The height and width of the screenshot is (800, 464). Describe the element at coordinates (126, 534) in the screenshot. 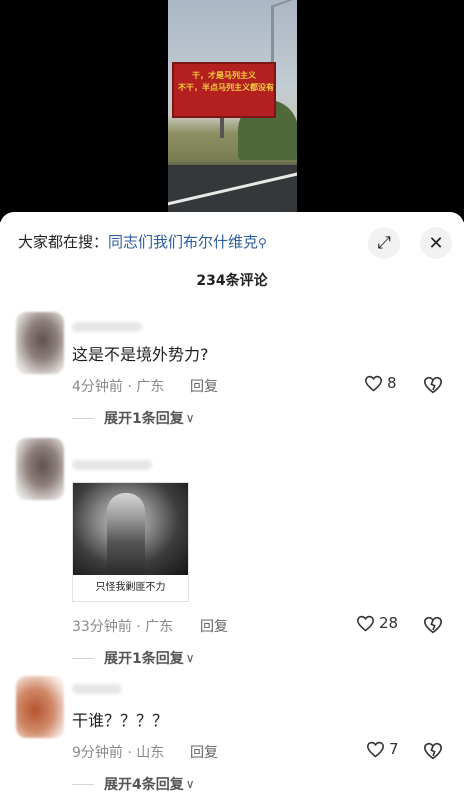

I see `meme-figure` at that location.